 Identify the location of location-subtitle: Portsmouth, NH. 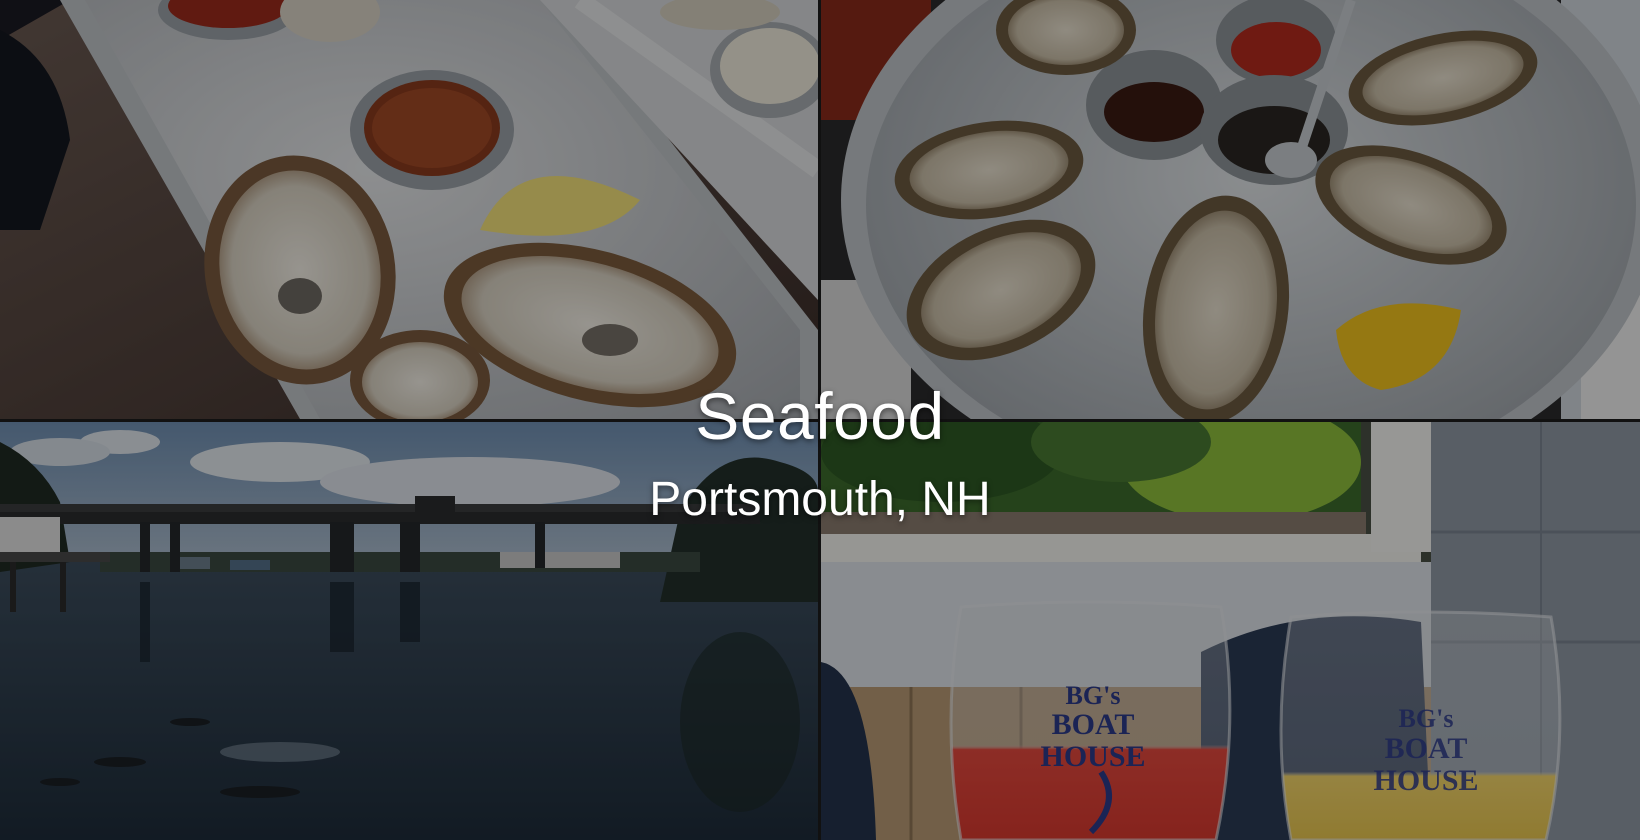
(820, 499).